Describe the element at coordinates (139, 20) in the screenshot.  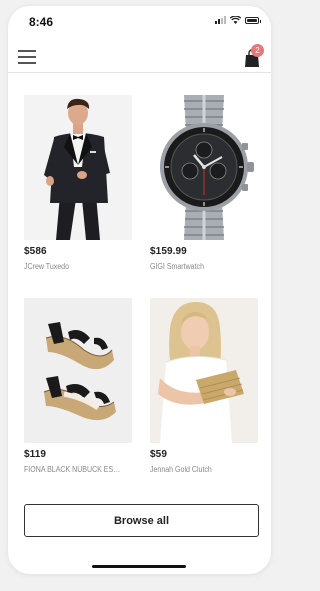
I see `status-bar: 8:46` at that location.